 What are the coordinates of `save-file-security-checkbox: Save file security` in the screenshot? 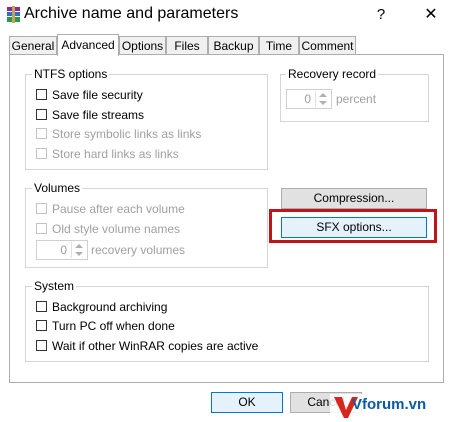 It's located at (136, 95).